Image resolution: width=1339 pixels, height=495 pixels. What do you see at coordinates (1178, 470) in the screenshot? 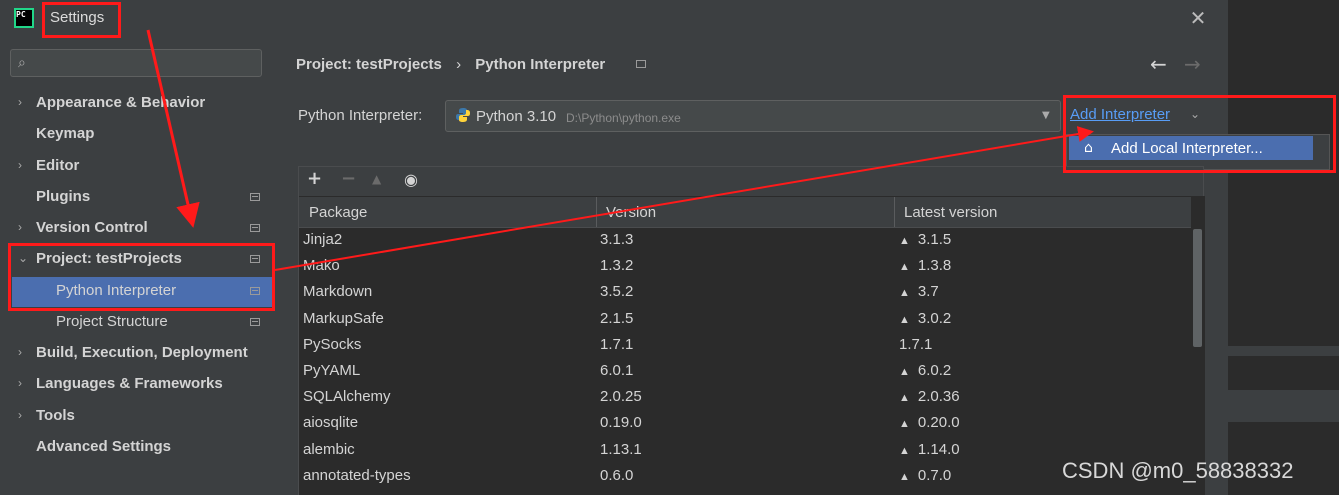
I see `watermark: CSDN @m0_58838332` at bounding box center [1178, 470].